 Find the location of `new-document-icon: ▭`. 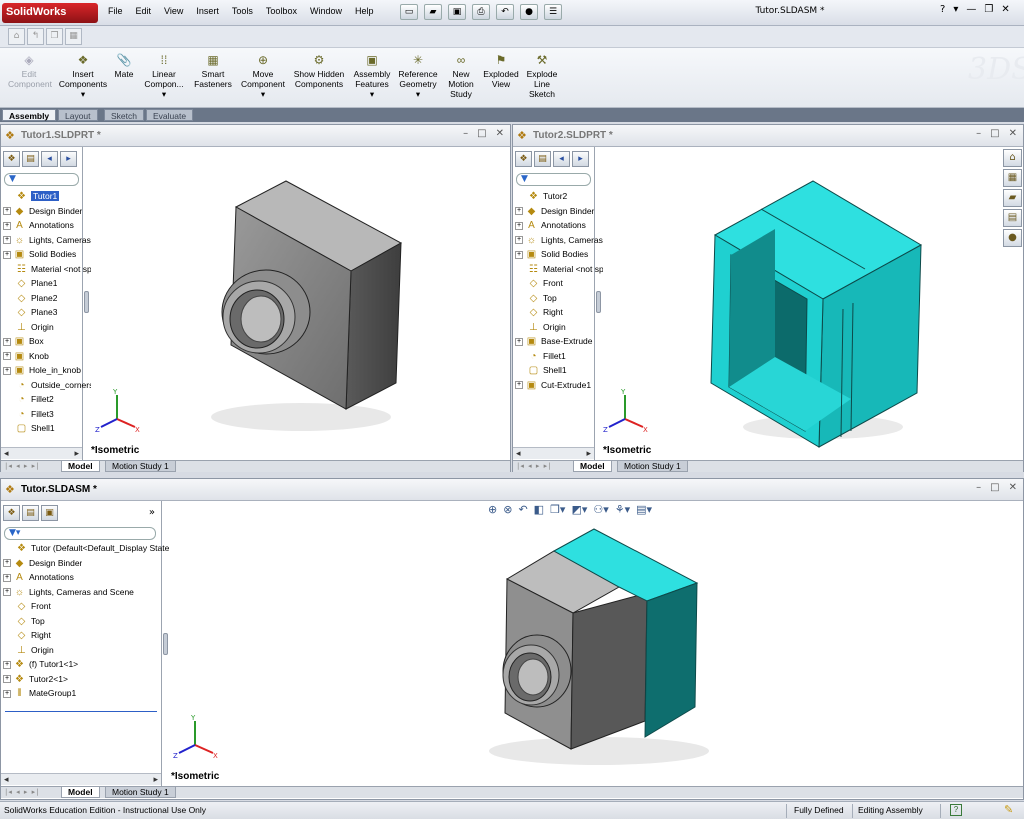

new-document-icon: ▭ is located at coordinates (409, 12).